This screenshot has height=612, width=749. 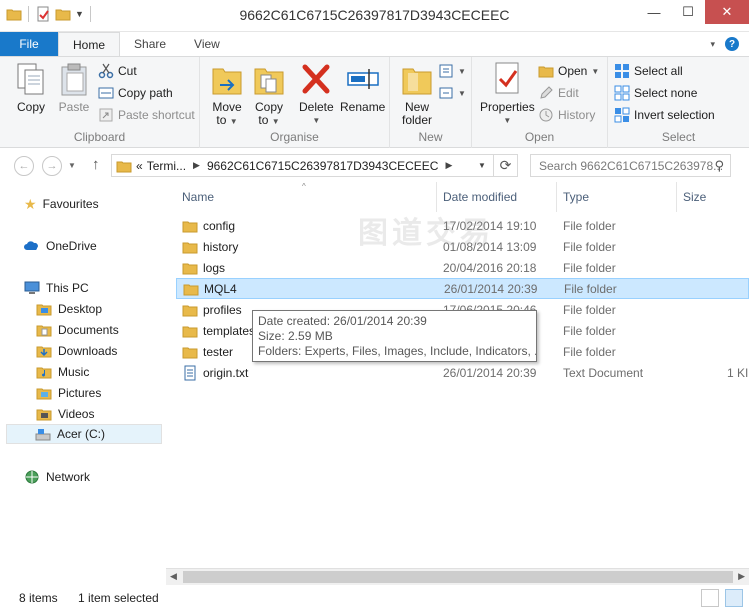 I want to click on nav-item-network: Network, so click(x=57, y=477).